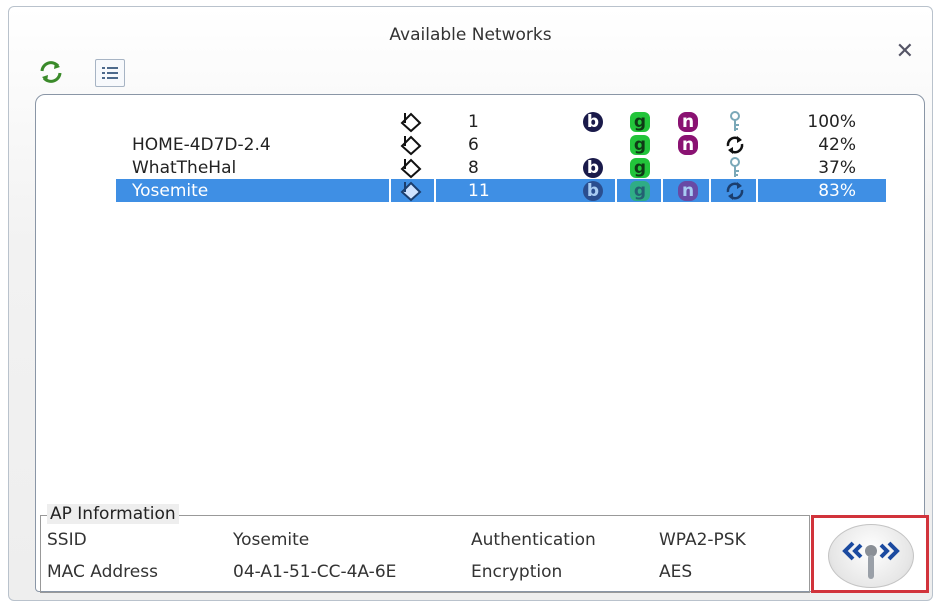 The width and height of the screenshot is (939, 605). I want to click on authentication-label: Authentication, so click(533, 540).